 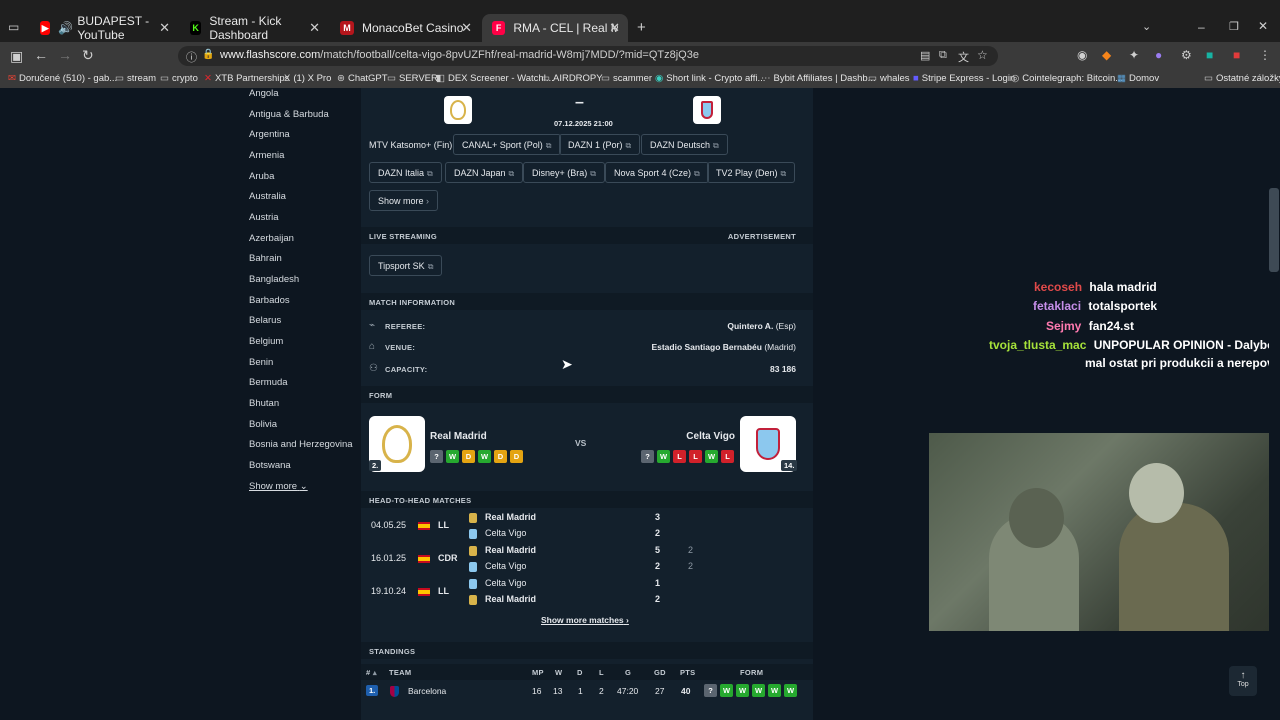 What do you see at coordinates (626, 78) in the screenshot?
I see `bookmark-folder: ▭ scammer` at bounding box center [626, 78].